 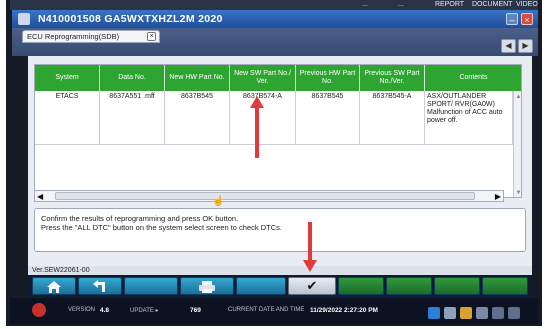 I want to click on home-button, so click(x=54, y=286).